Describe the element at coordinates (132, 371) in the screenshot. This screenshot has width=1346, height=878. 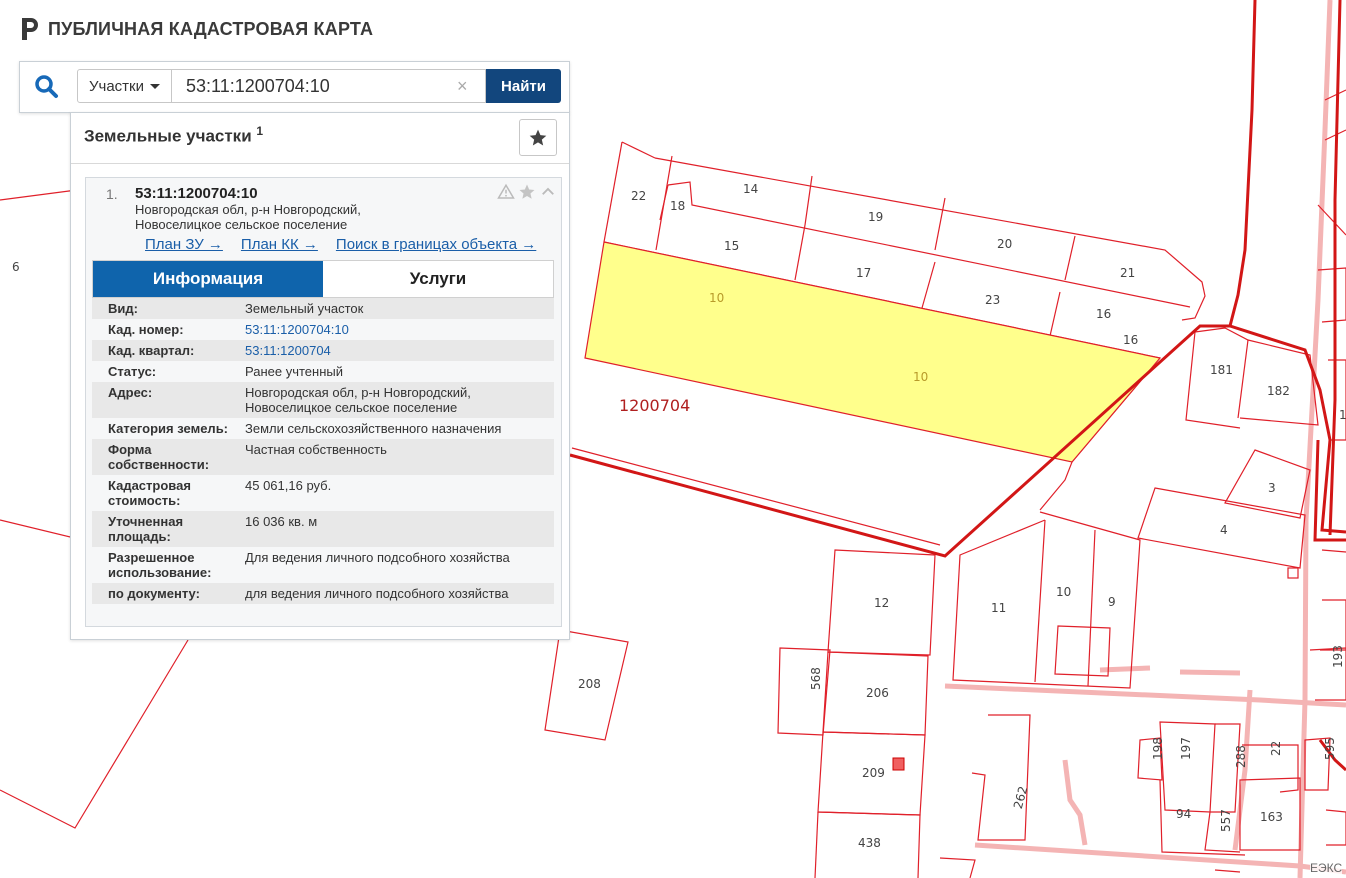
I see `info-key: Статус:` at that location.